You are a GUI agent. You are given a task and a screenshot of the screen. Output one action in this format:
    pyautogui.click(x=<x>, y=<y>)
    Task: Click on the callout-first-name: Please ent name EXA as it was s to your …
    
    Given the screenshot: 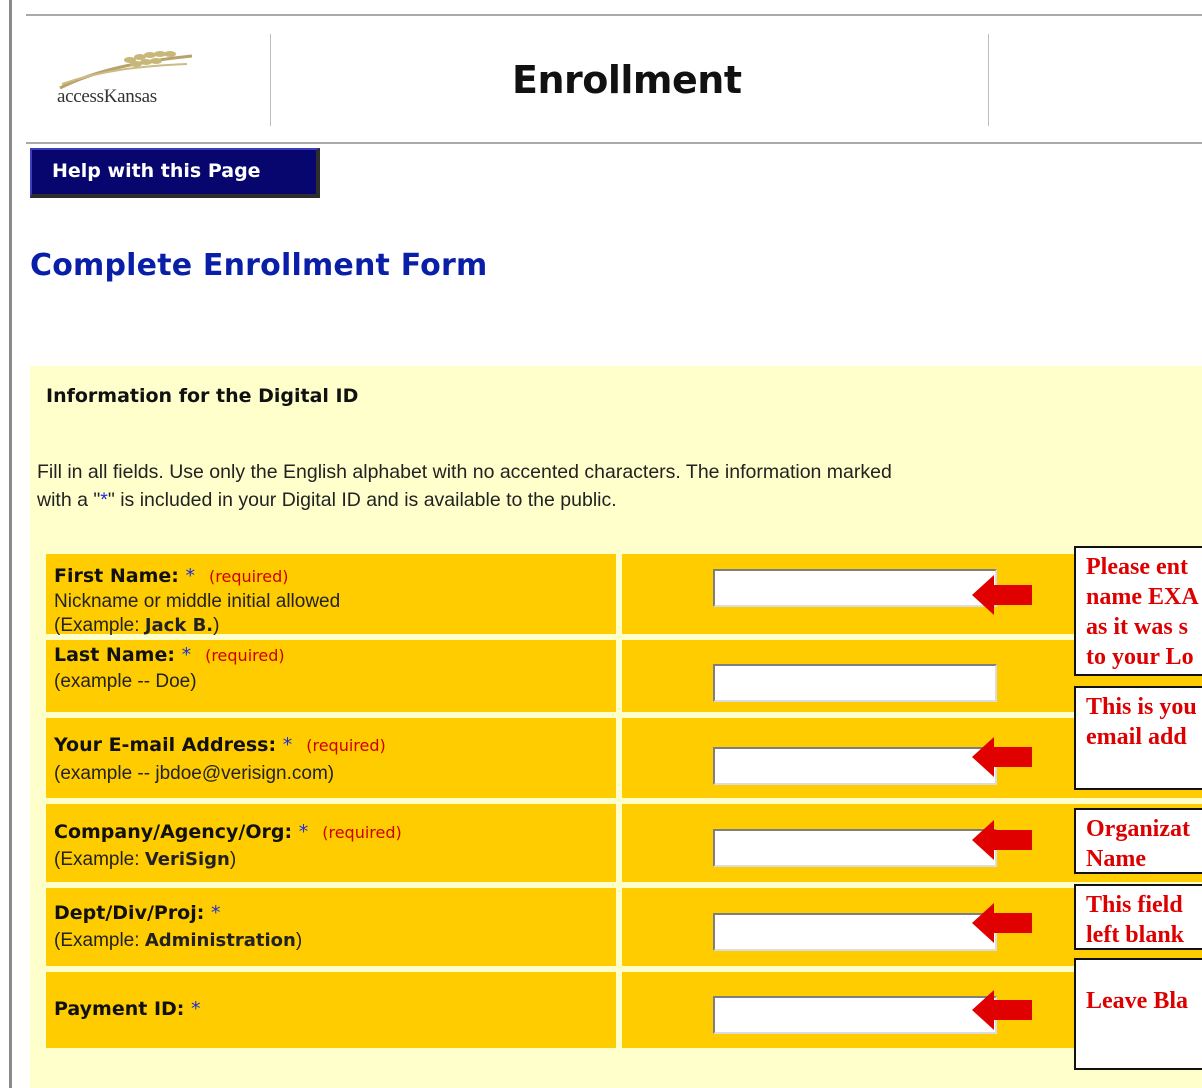 What is the action you would take?
    pyautogui.click(x=1138, y=611)
    